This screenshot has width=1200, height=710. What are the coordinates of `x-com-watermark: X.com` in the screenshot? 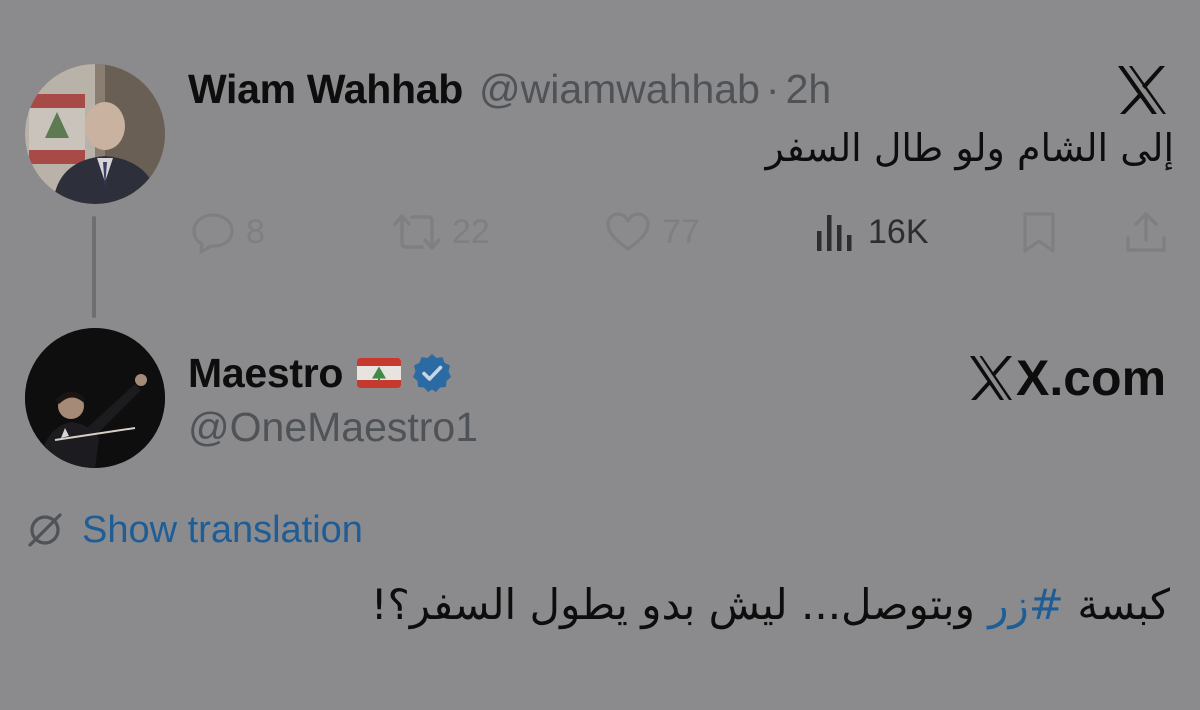 It's located at (1067, 378).